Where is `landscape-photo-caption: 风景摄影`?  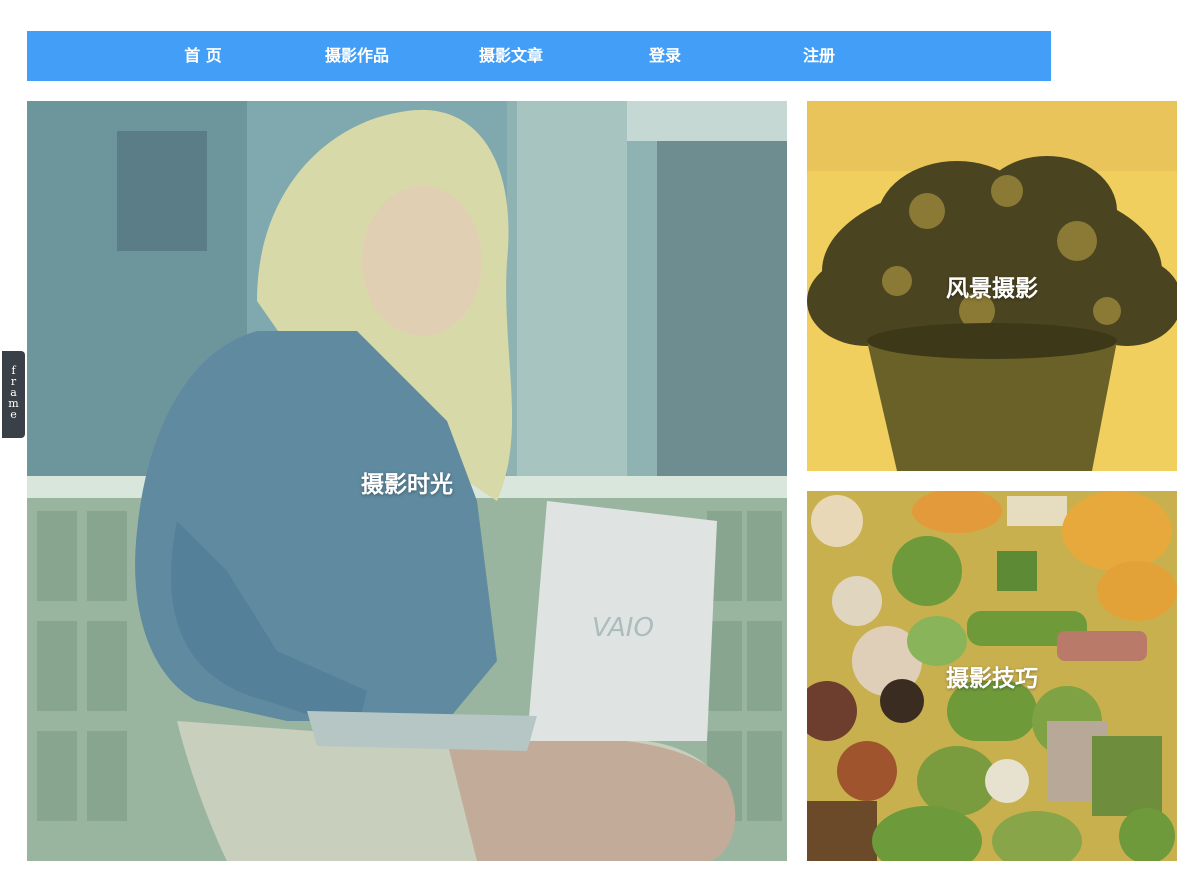
landscape-photo-caption: 风景摄影 is located at coordinates (992, 288).